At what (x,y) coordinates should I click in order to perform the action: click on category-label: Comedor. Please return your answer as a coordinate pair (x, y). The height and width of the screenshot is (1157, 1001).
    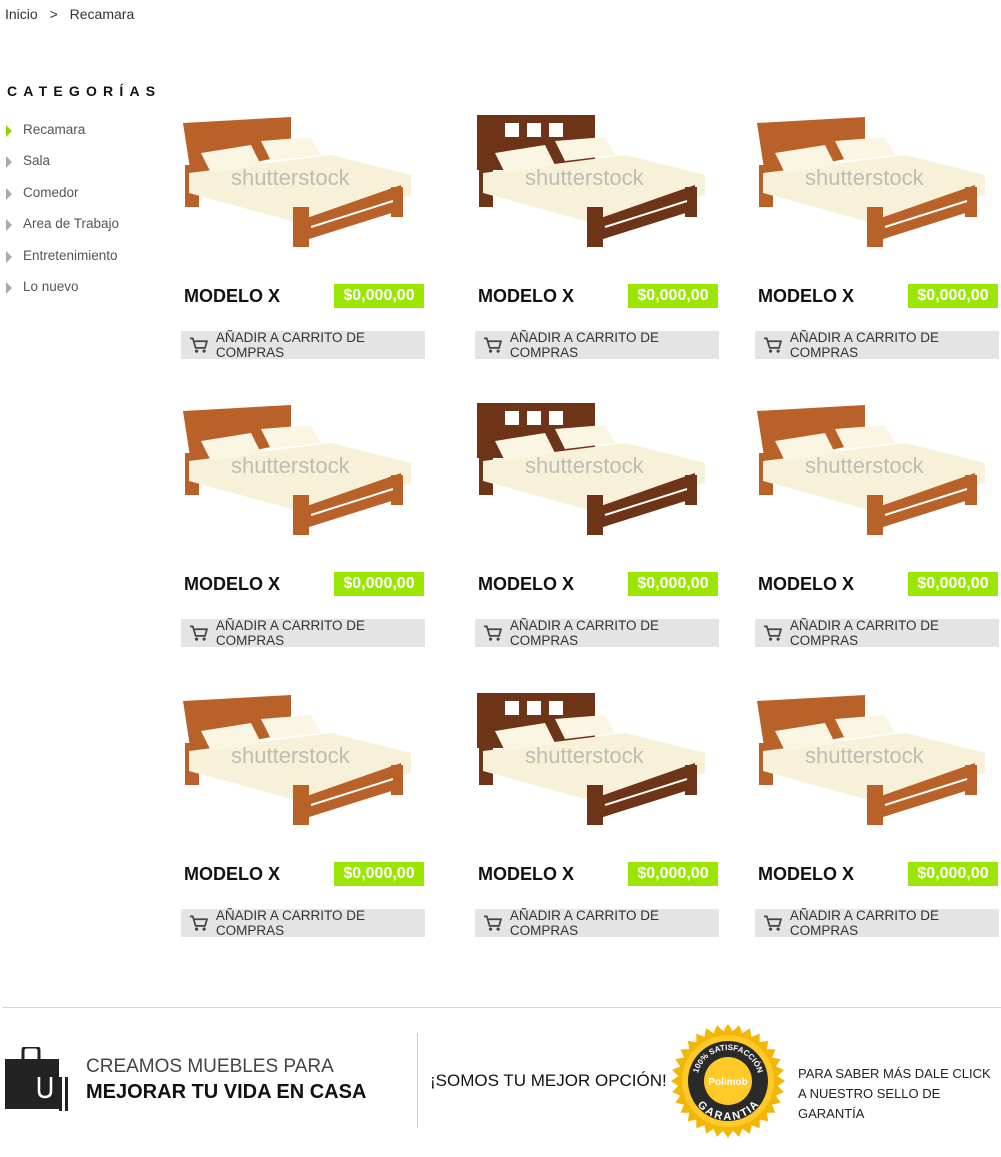
    Looking at the image, I should click on (51, 192).